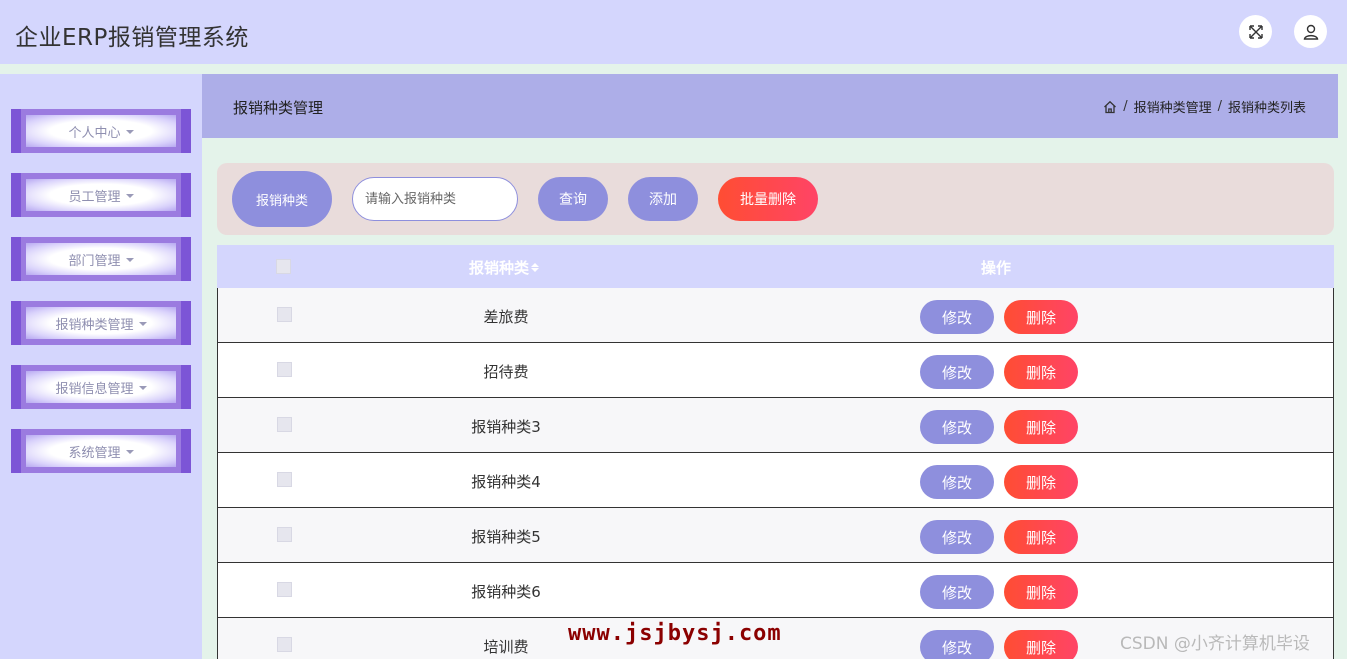 The image size is (1347, 659). I want to click on select-all-checkbox, so click(283, 266).